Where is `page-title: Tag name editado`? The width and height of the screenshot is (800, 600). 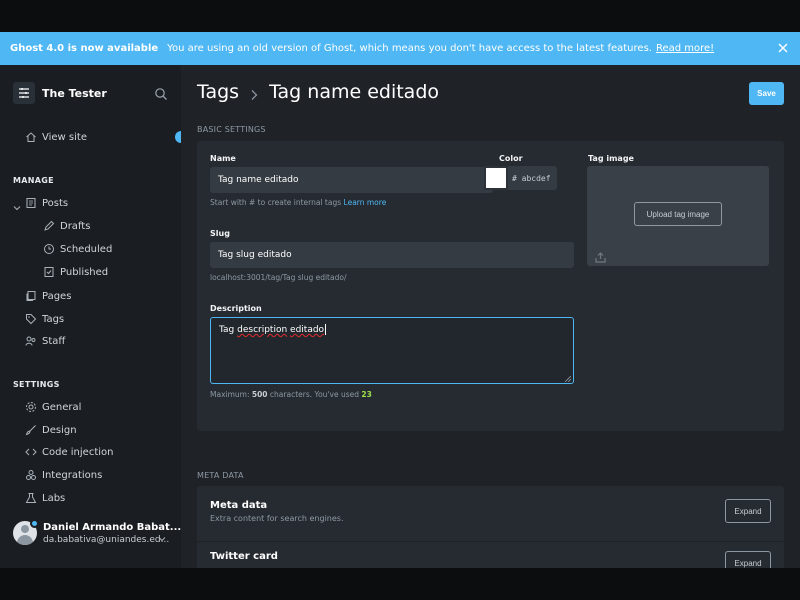
page-title: Tag name editado is located at coordinates (354, 92).